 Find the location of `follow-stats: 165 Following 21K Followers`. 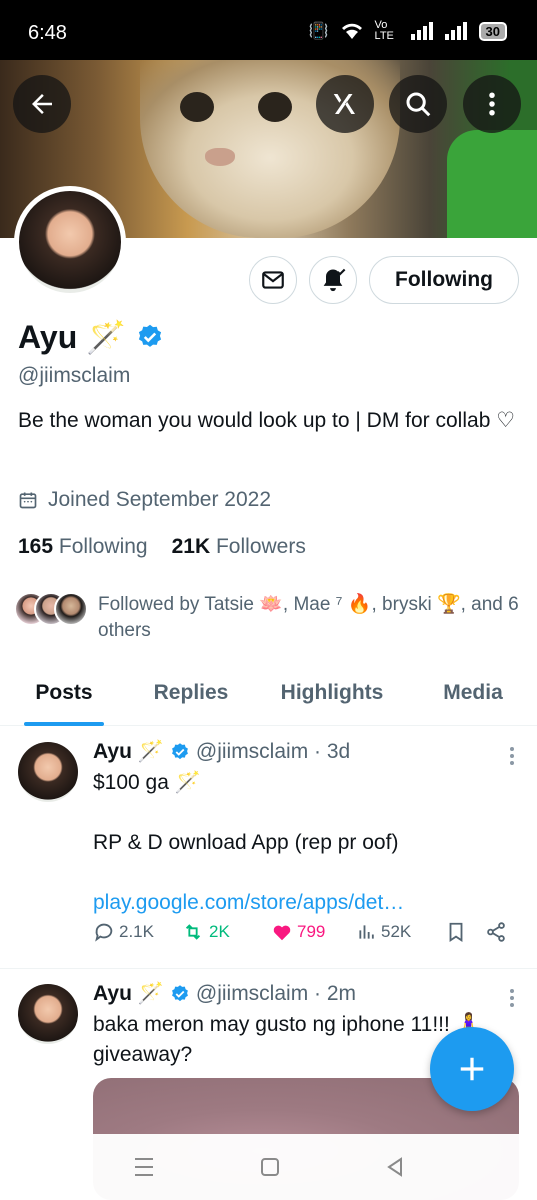

follow-stats: 165 Following 21K Followers is located at coordinates (162, 547).